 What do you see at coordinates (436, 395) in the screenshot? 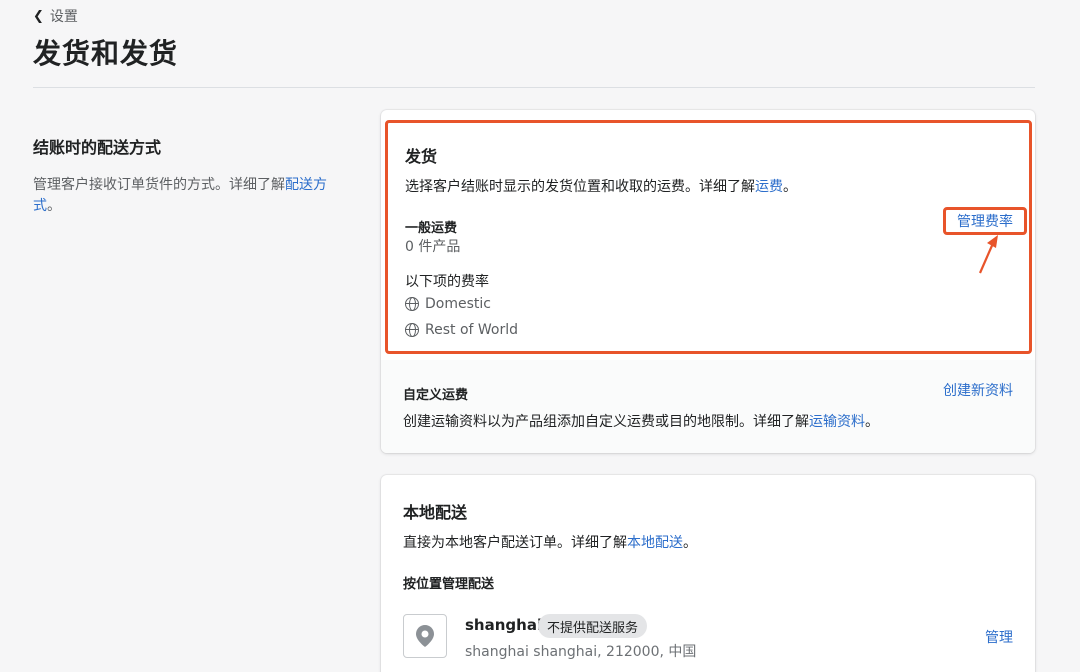
I see `custom-rates-heading: 自定义运费` at bounding box center [436, 395].